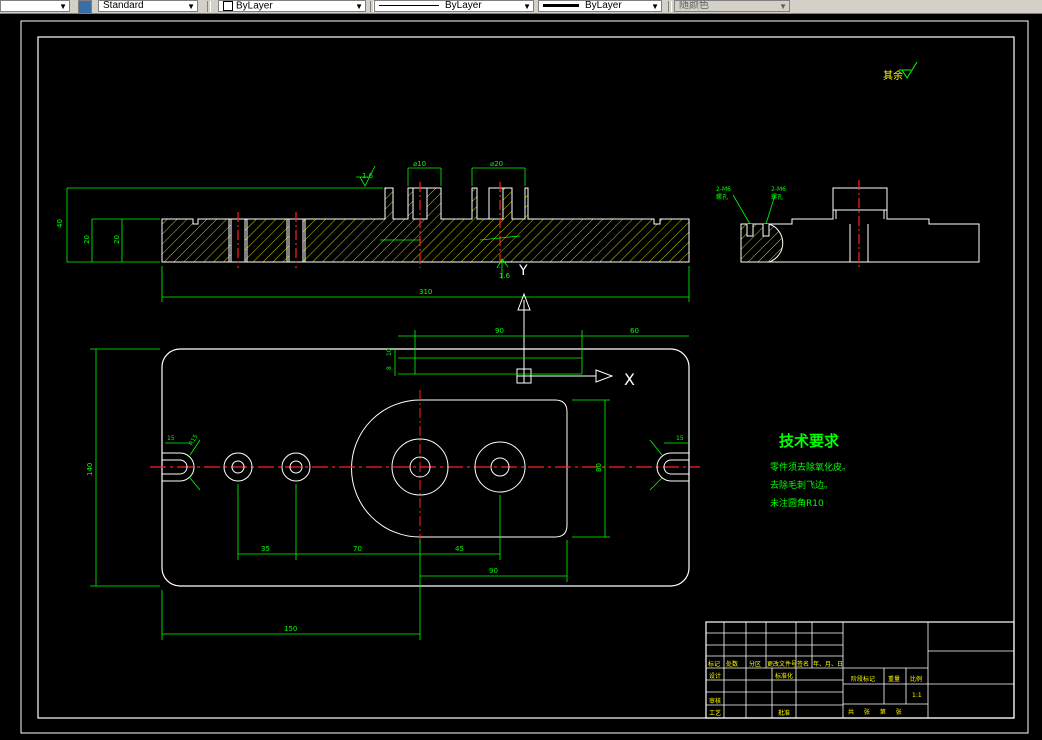 The width and height of the screenshot is (1042, 740). What do you see at coordinates (194, 440) in the screenshot?
I see `dim-r15: R15` at bounding box center [194, 440].